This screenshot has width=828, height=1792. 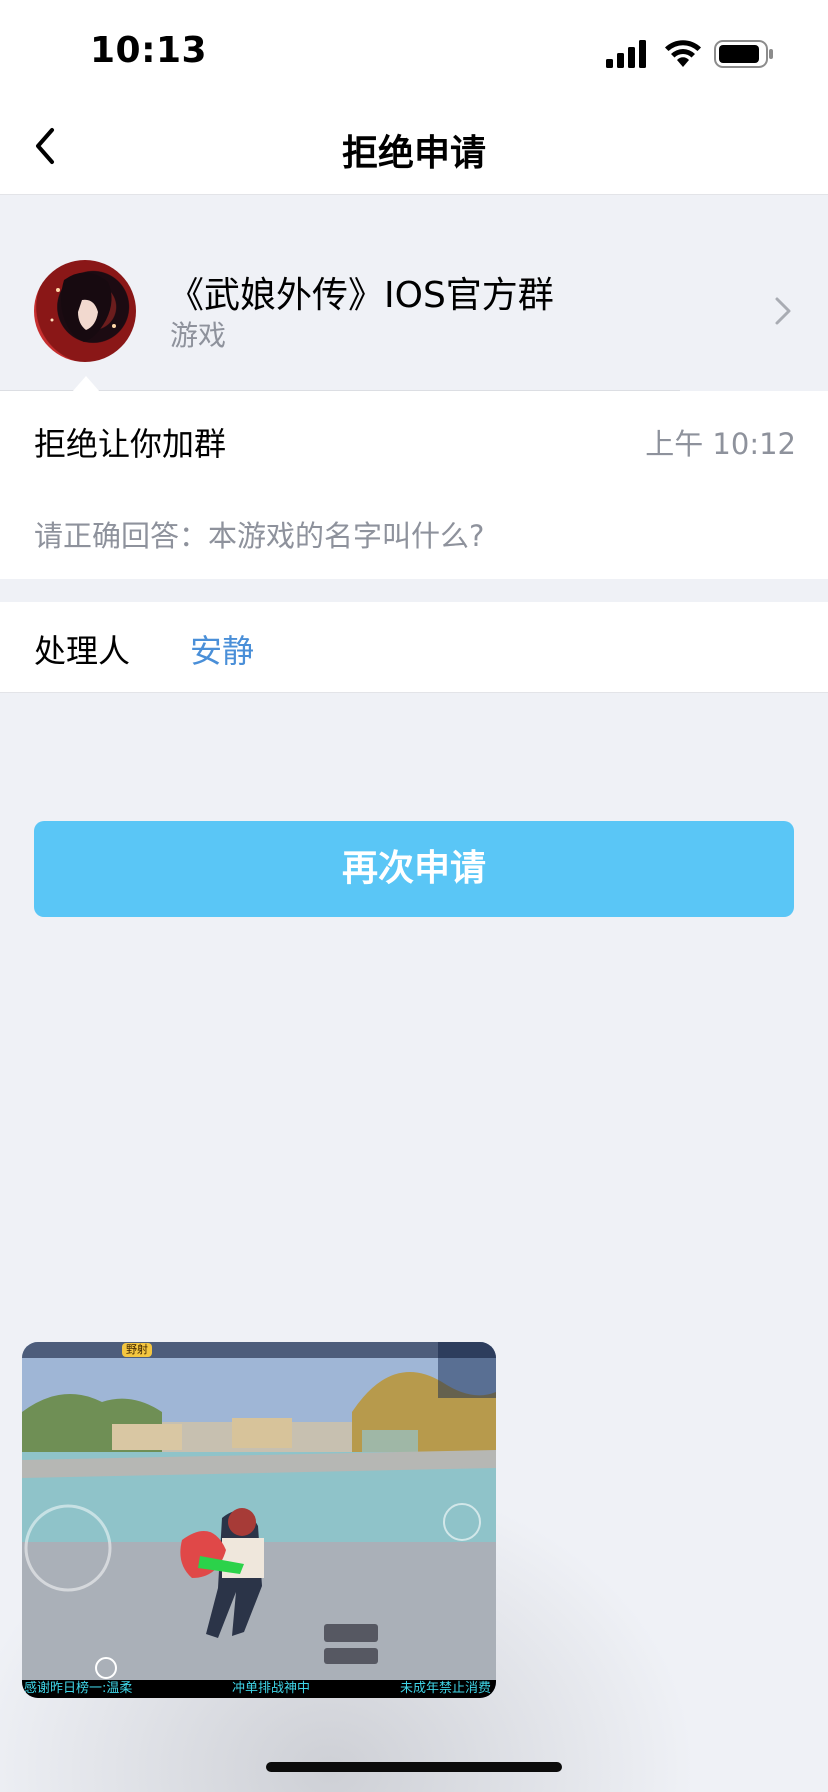 I want to click on handler-label: 处理人, so click(x=82, y=651).